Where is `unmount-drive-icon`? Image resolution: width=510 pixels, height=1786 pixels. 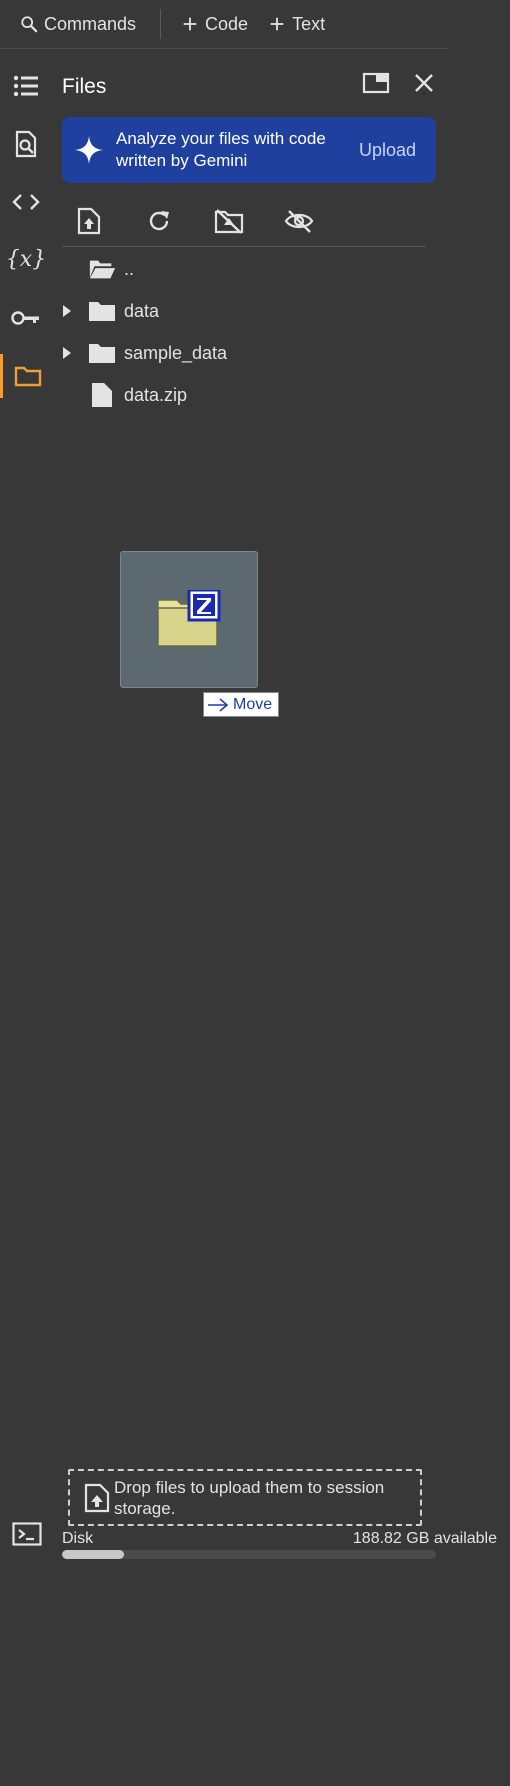
unmount-drive-icon is located at coordinates (229, 221).